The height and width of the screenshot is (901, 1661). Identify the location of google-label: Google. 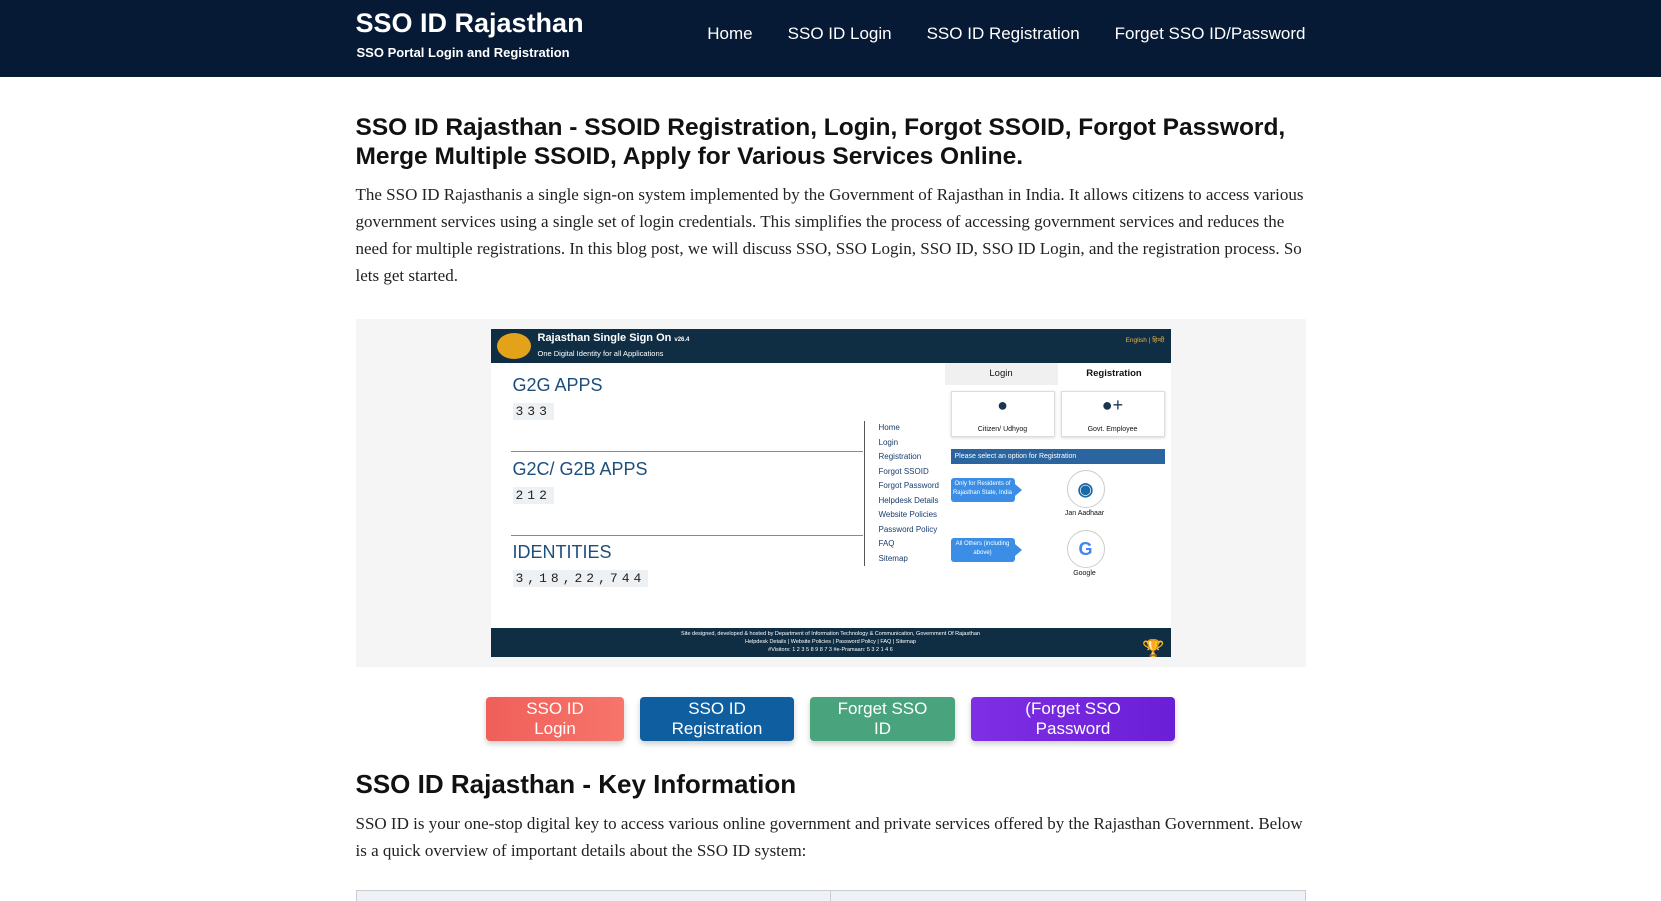
(1084, 573).